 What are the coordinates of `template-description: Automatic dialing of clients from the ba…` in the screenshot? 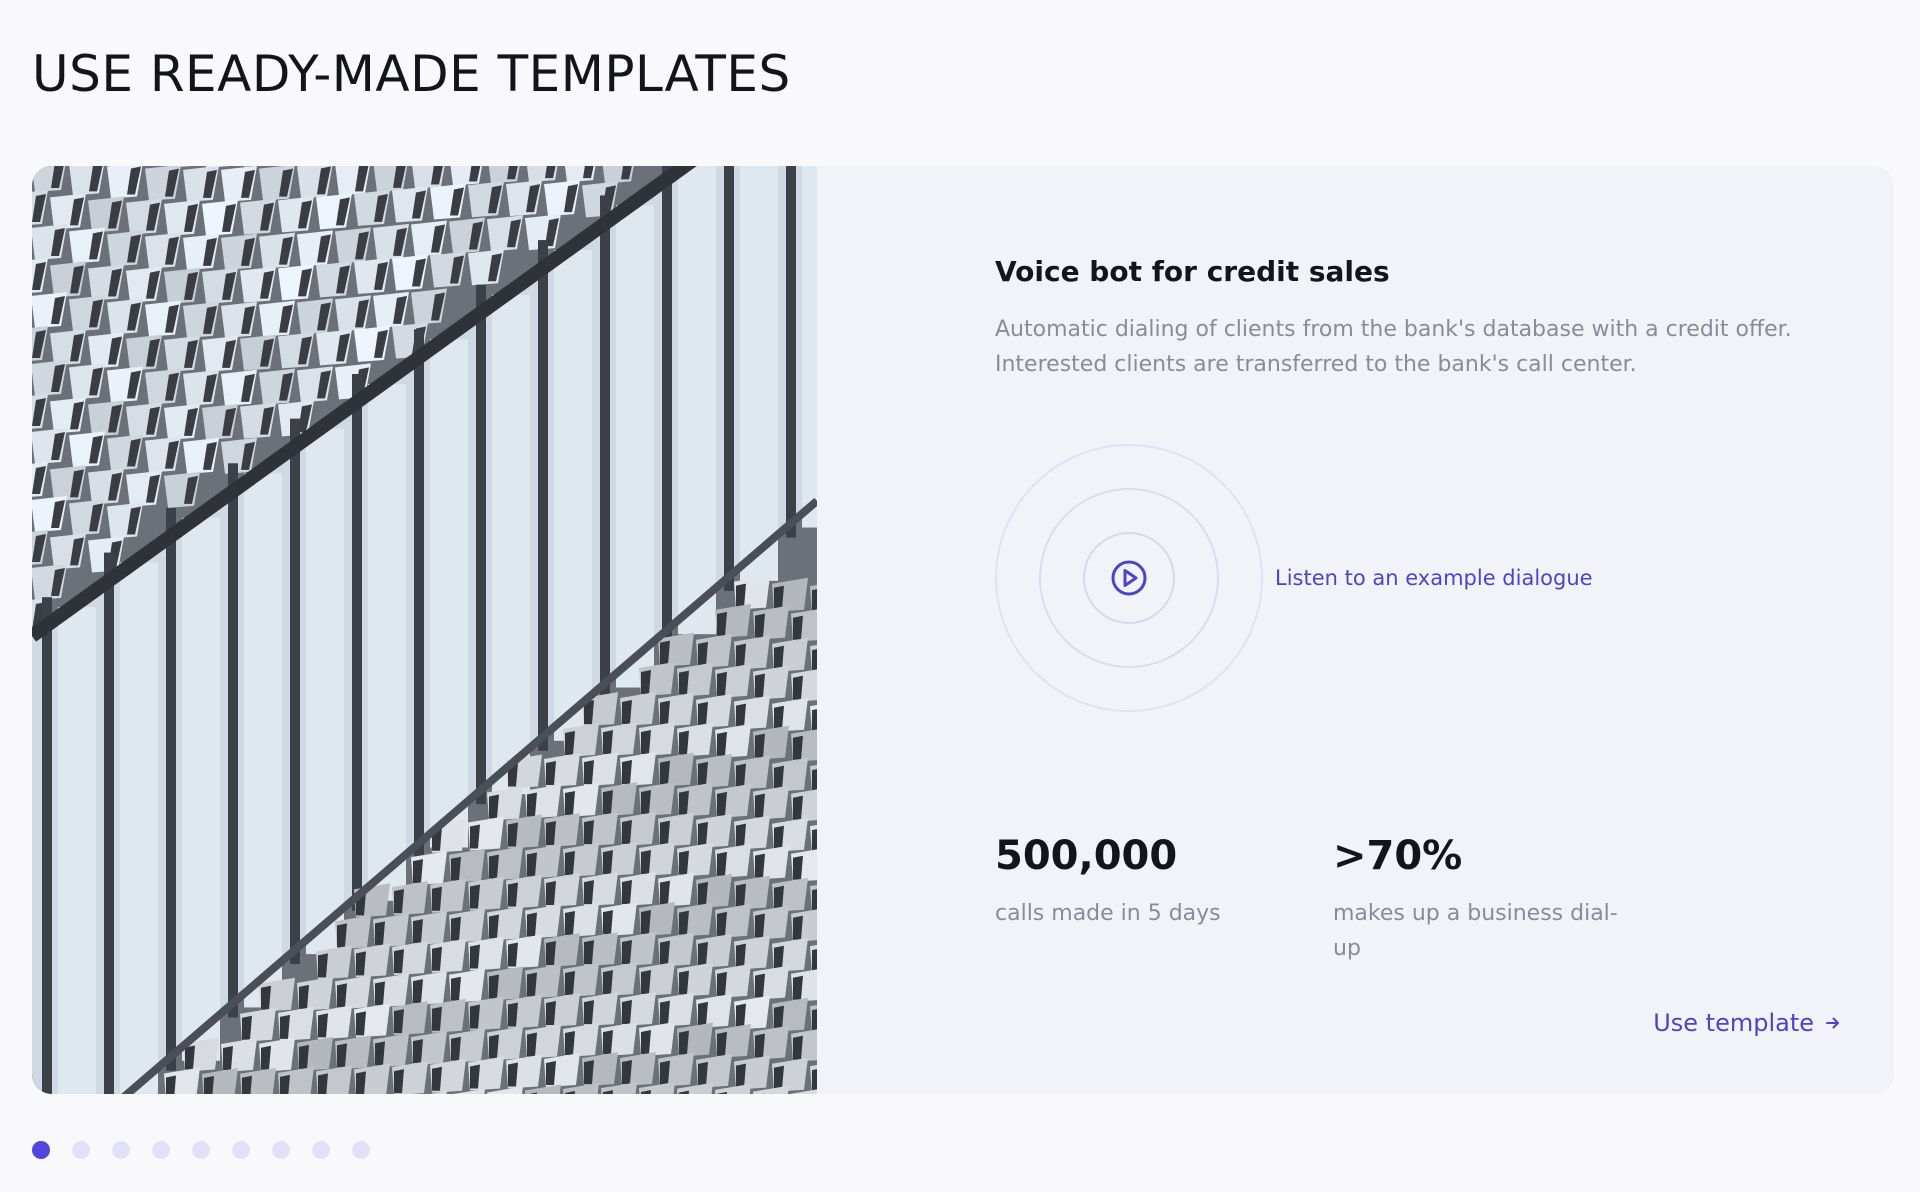 It's located at (1393, 347).